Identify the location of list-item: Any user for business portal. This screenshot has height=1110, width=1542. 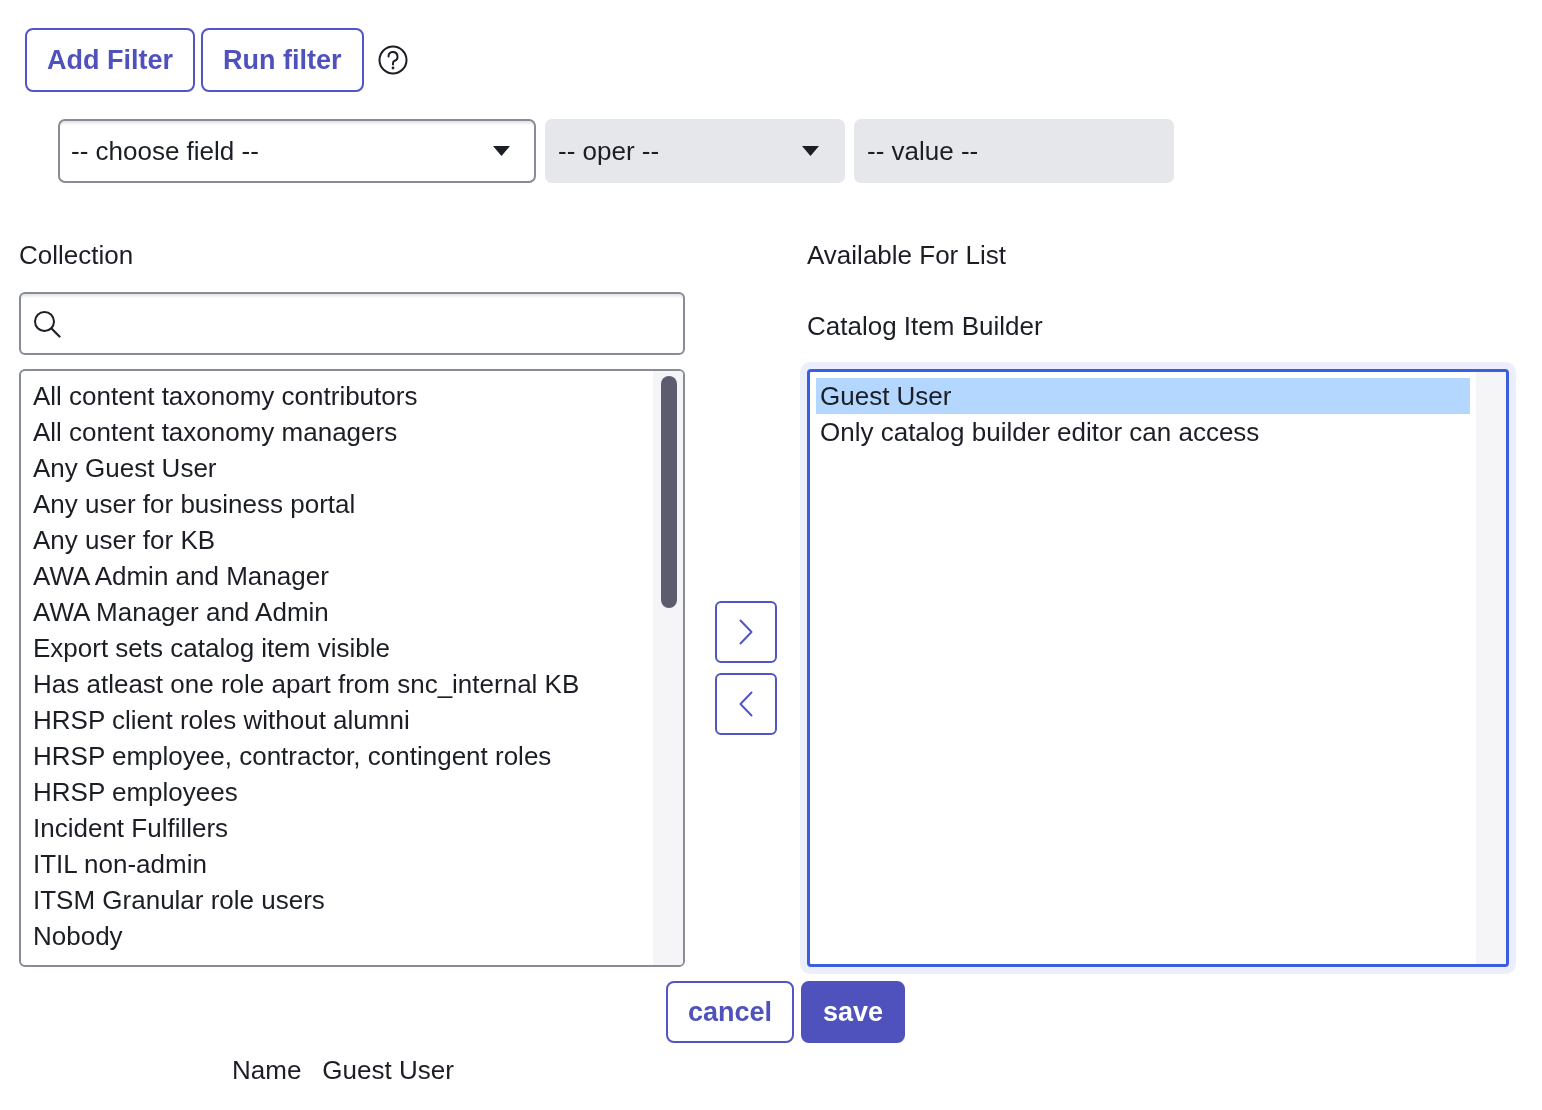
(337, 504).